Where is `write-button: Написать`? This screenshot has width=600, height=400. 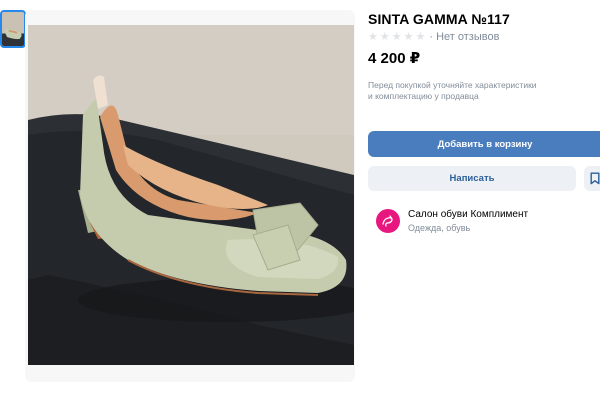
write-button: Написать is located at coordinates (472, 178).